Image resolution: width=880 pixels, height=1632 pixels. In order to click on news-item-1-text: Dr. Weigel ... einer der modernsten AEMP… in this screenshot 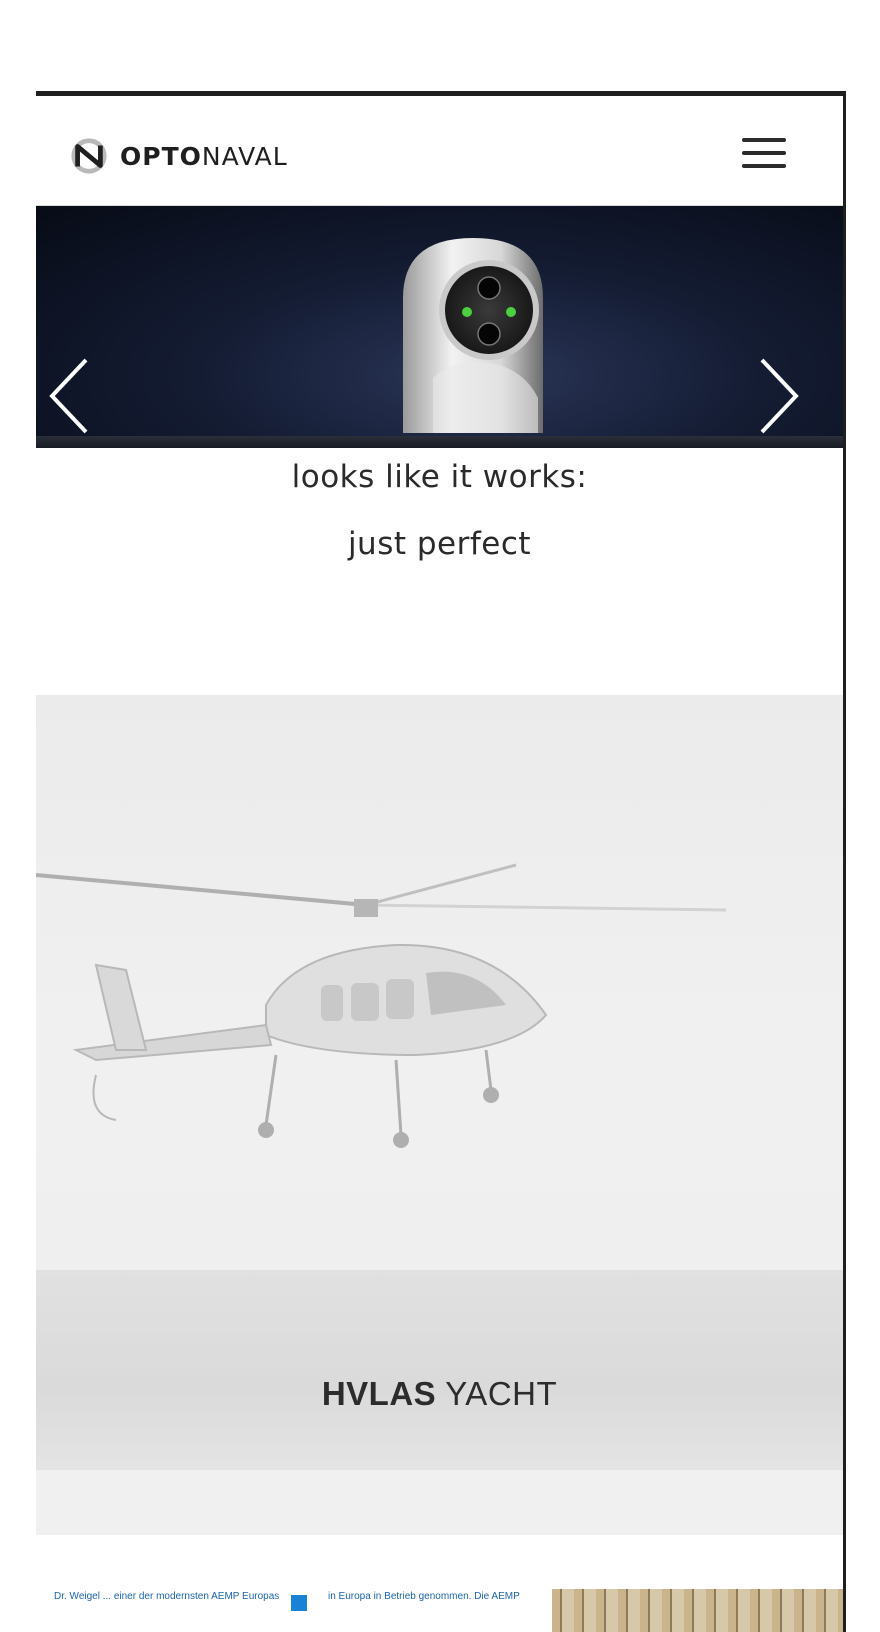, I will do `click(166, 1596)`.